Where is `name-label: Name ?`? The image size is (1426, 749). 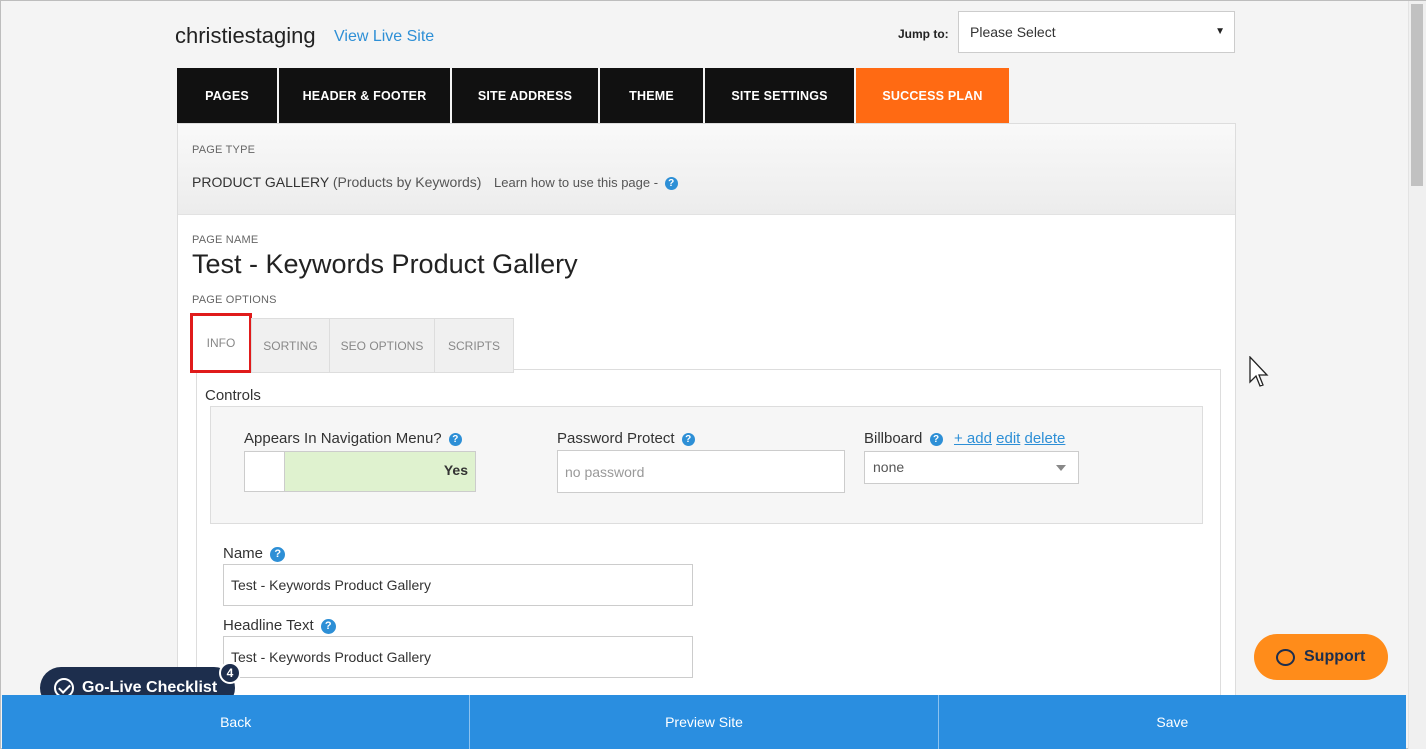
name-label: Name ? is located at coordinates (254, 553).